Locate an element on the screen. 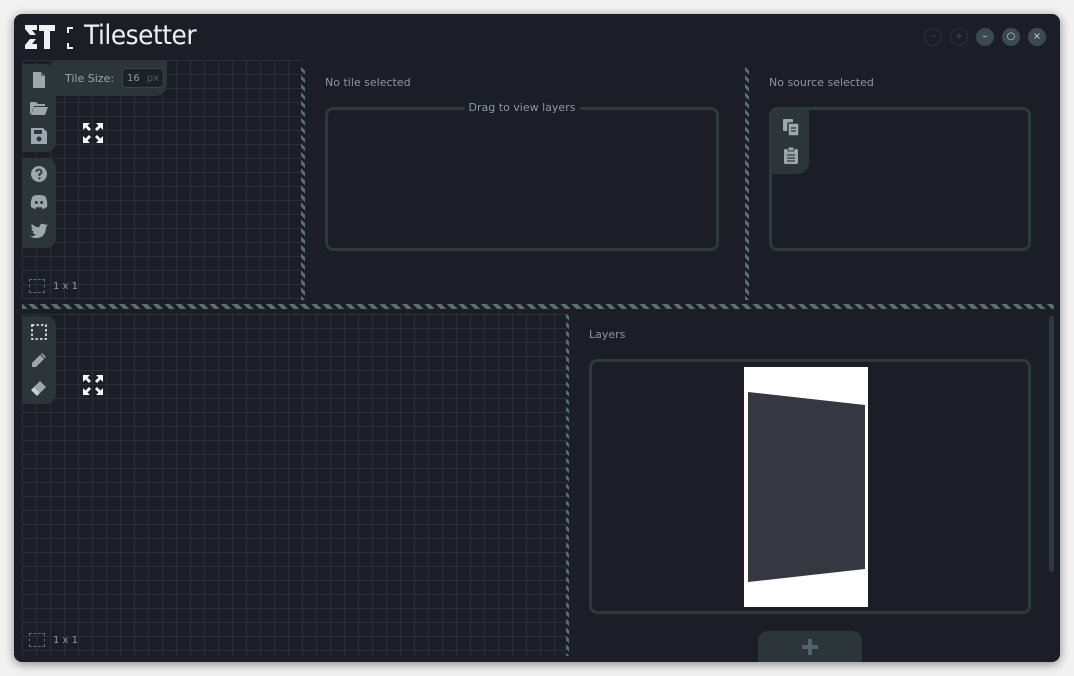 The width and height of the screenshot is (1074, 676). layer-preview is located at coordinates (806, 487).